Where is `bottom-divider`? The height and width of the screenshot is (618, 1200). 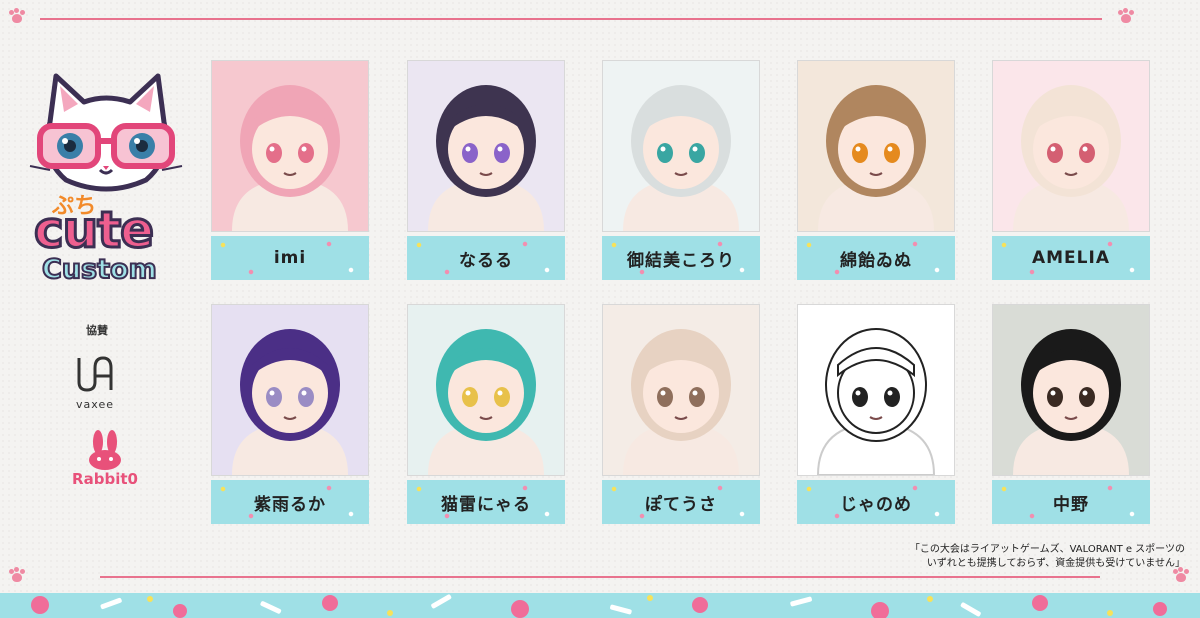
bottom-divider is located at coordinates (600, 577).